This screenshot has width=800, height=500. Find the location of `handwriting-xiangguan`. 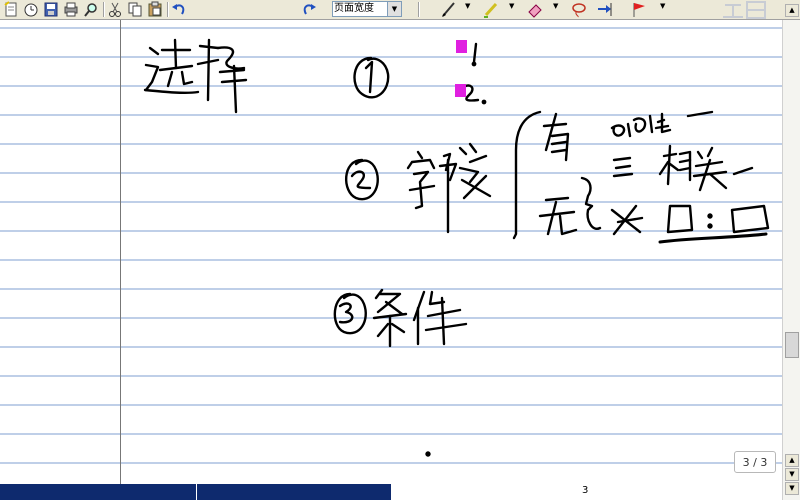

handwriting-xiangguan is located at coordinates (706, 168).